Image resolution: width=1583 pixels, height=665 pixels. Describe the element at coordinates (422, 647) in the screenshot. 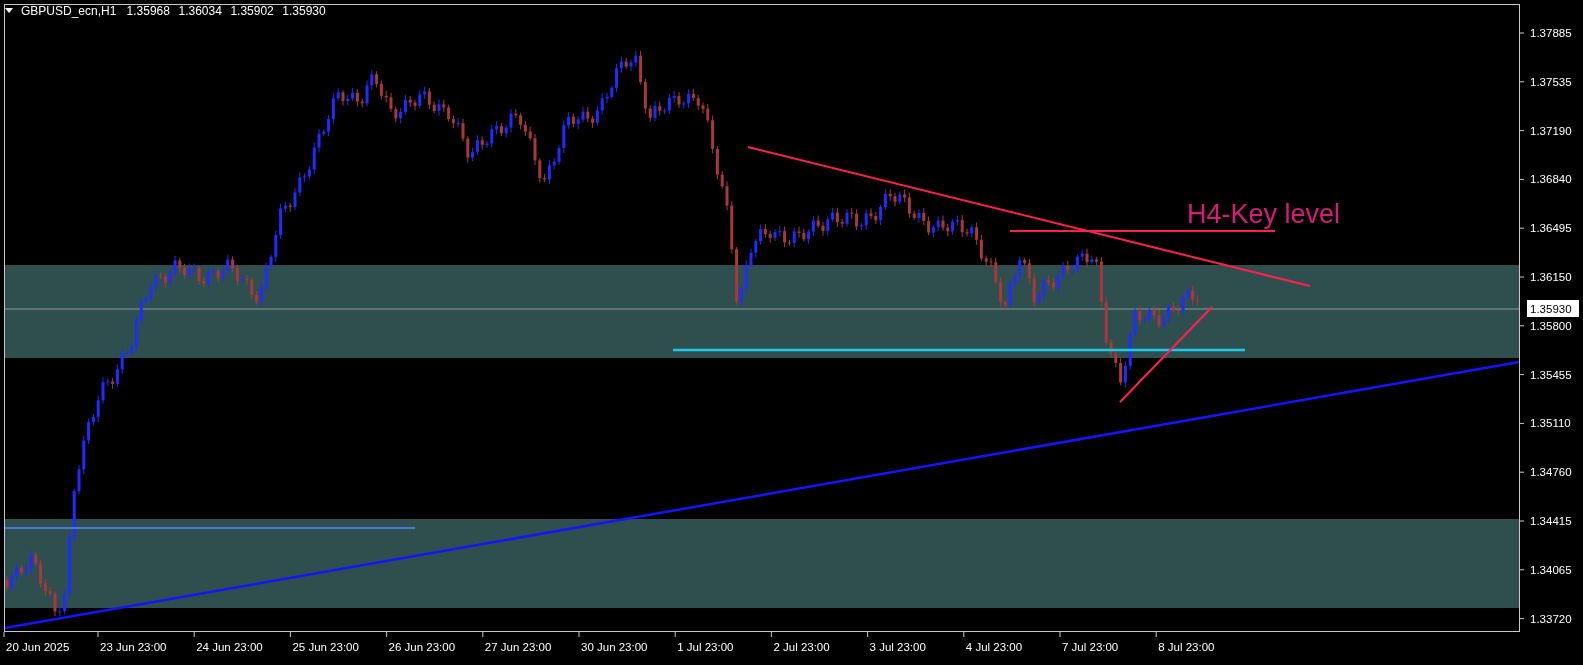

I see `time-tick-label: 26 Jun 23:00` at that location.